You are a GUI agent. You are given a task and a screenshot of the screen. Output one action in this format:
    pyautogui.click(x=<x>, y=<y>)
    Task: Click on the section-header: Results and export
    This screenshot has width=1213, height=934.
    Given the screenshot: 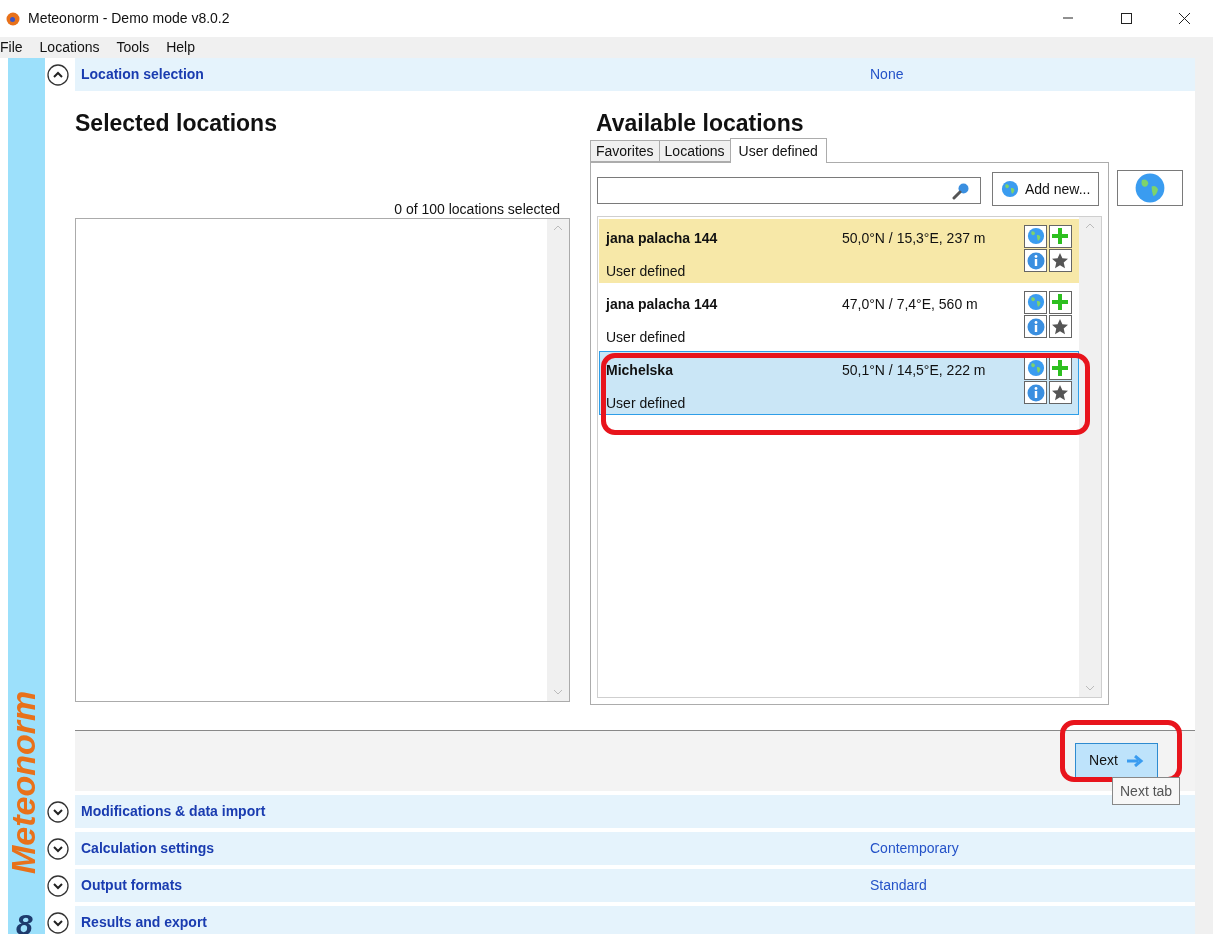 What is the action you would take?
    pyautogui.click(x=635, y=920)
    